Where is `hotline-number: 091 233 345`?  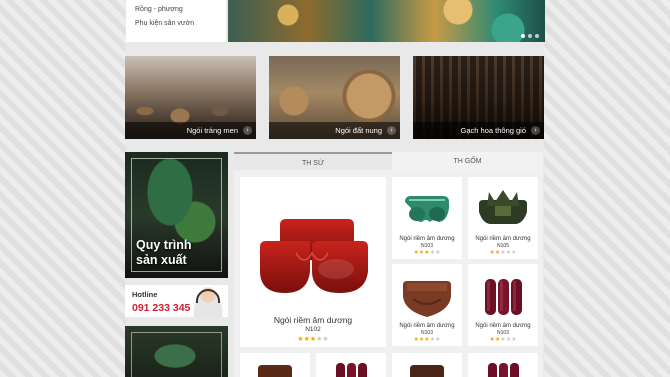 hotline-number: 091 233 345 is located at coordinates (161, 308).